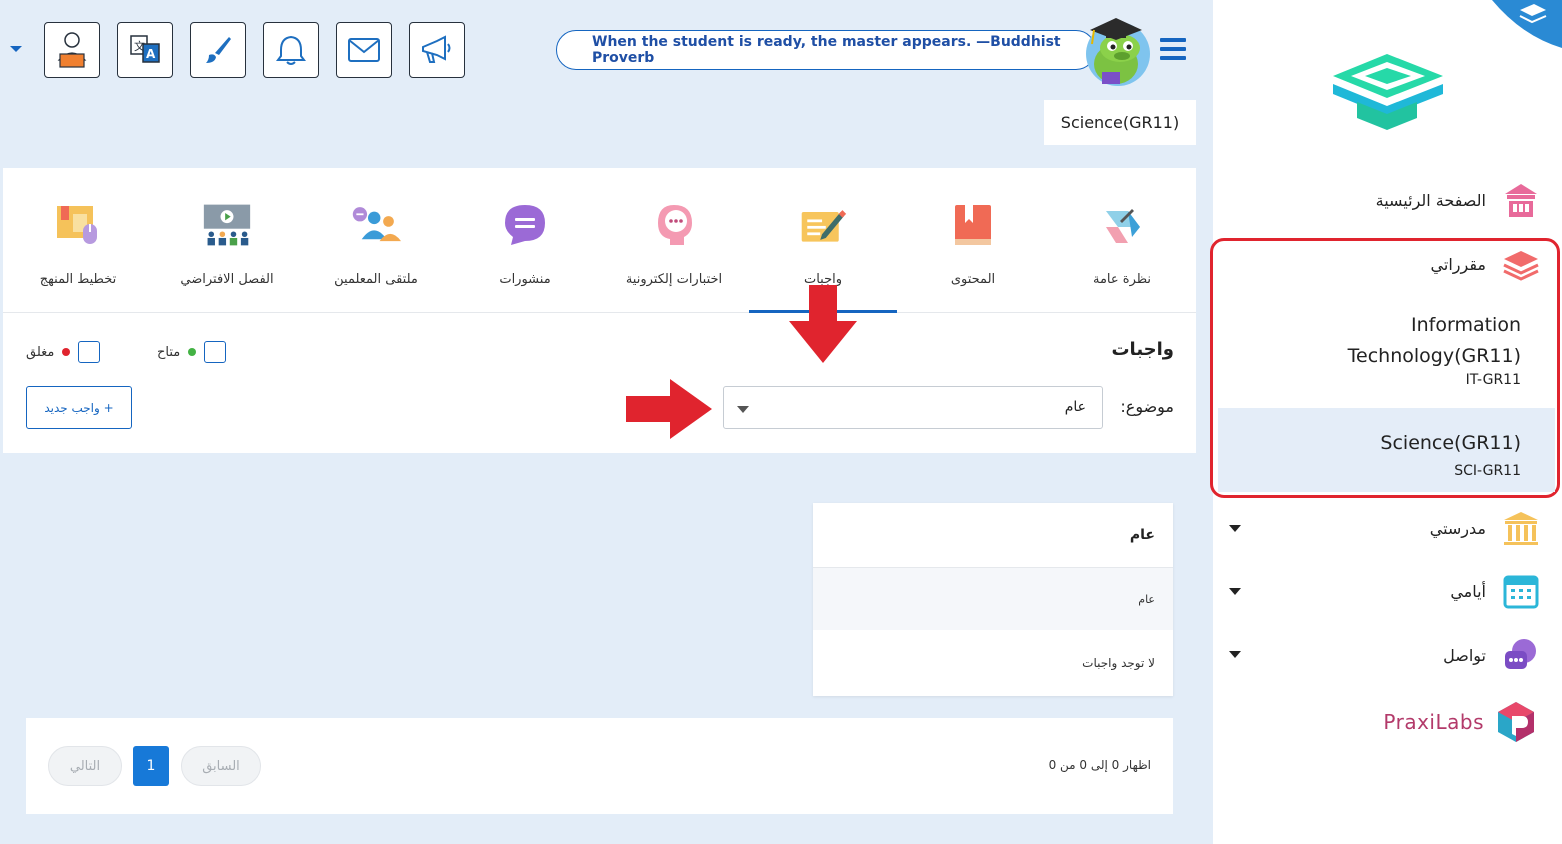  I want to click on filters-section: واجبات متاح مغلق + واجب جديد موضوع: عام, so click(599, 383).